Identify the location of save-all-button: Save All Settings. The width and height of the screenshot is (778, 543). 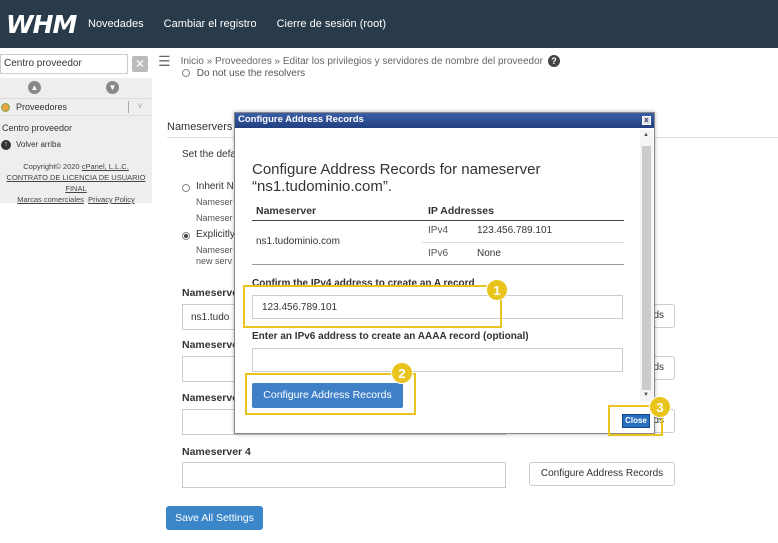
(214, 518).